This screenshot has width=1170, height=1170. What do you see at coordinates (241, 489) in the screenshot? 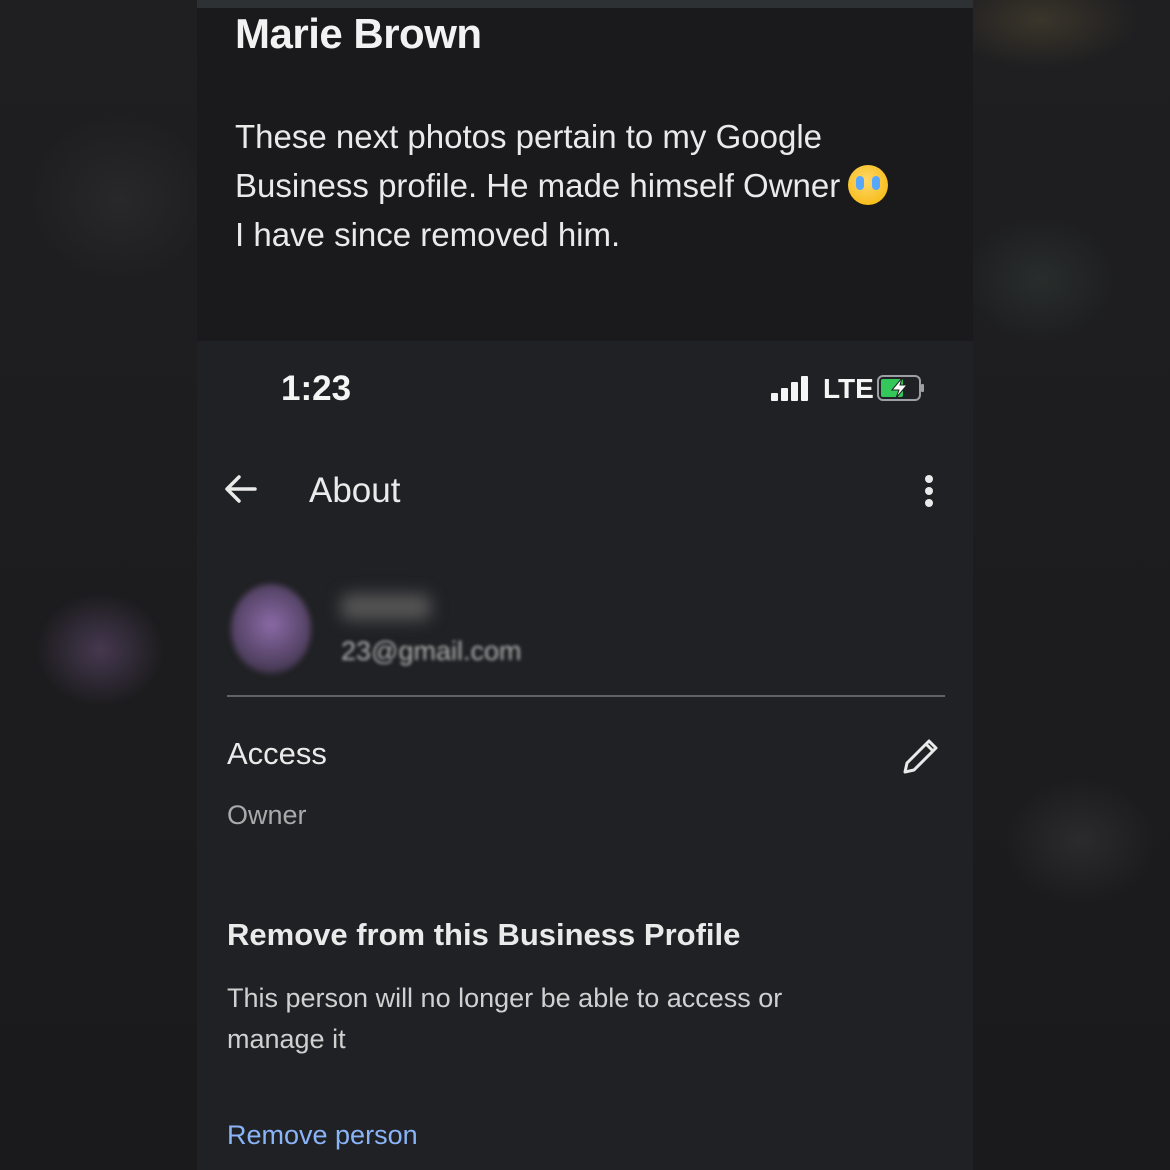
I see `arrow-left-icon` at bounding box center [241, 489].